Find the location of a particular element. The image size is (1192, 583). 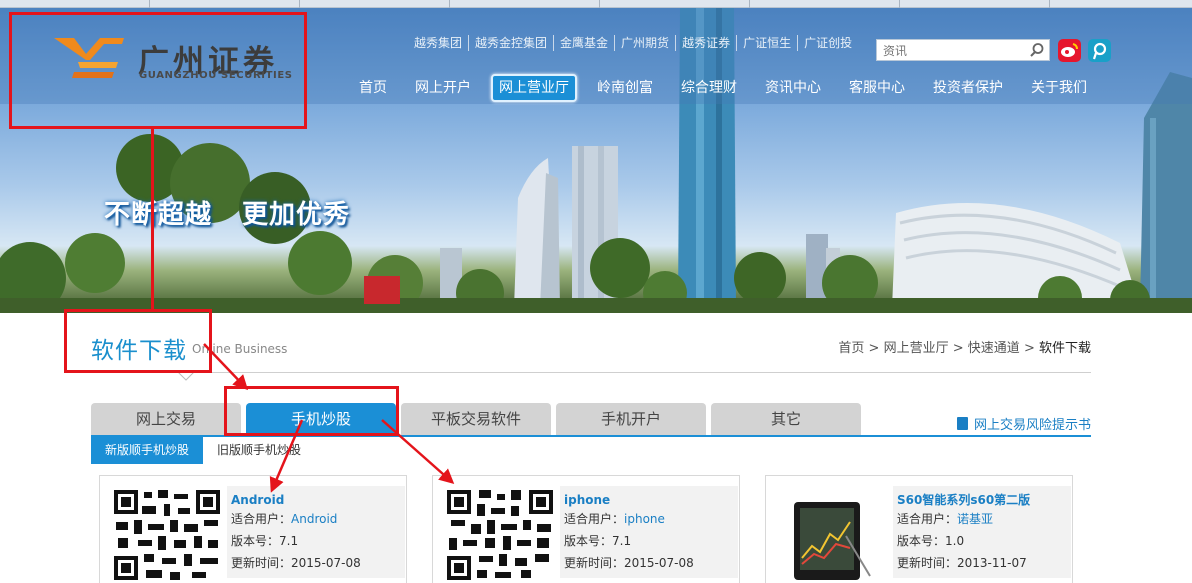

breadcrumb-quick-access: 快速通道 is located at coordinates (994, 348).